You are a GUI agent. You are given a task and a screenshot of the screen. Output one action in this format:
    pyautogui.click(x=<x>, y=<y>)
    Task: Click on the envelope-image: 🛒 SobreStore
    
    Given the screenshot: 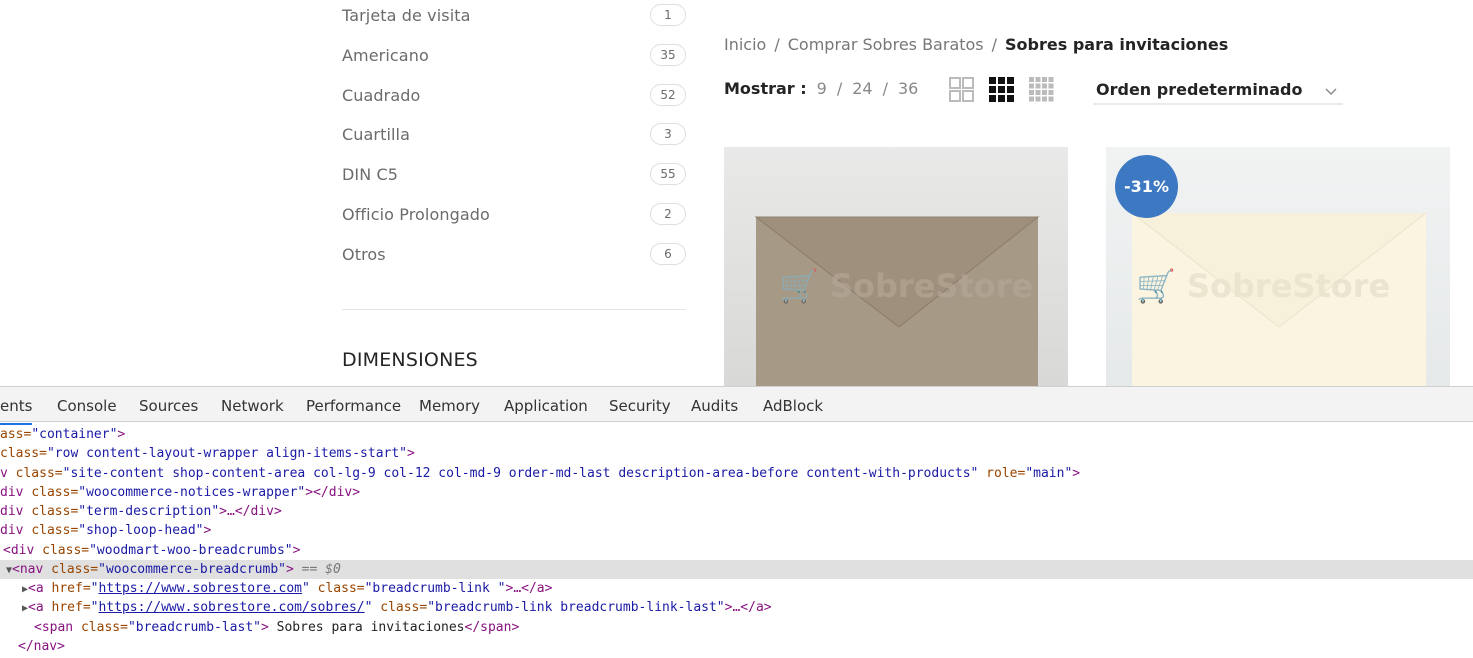 What is the action you would take?
    pyautogui.click(x=896, y=266)
    